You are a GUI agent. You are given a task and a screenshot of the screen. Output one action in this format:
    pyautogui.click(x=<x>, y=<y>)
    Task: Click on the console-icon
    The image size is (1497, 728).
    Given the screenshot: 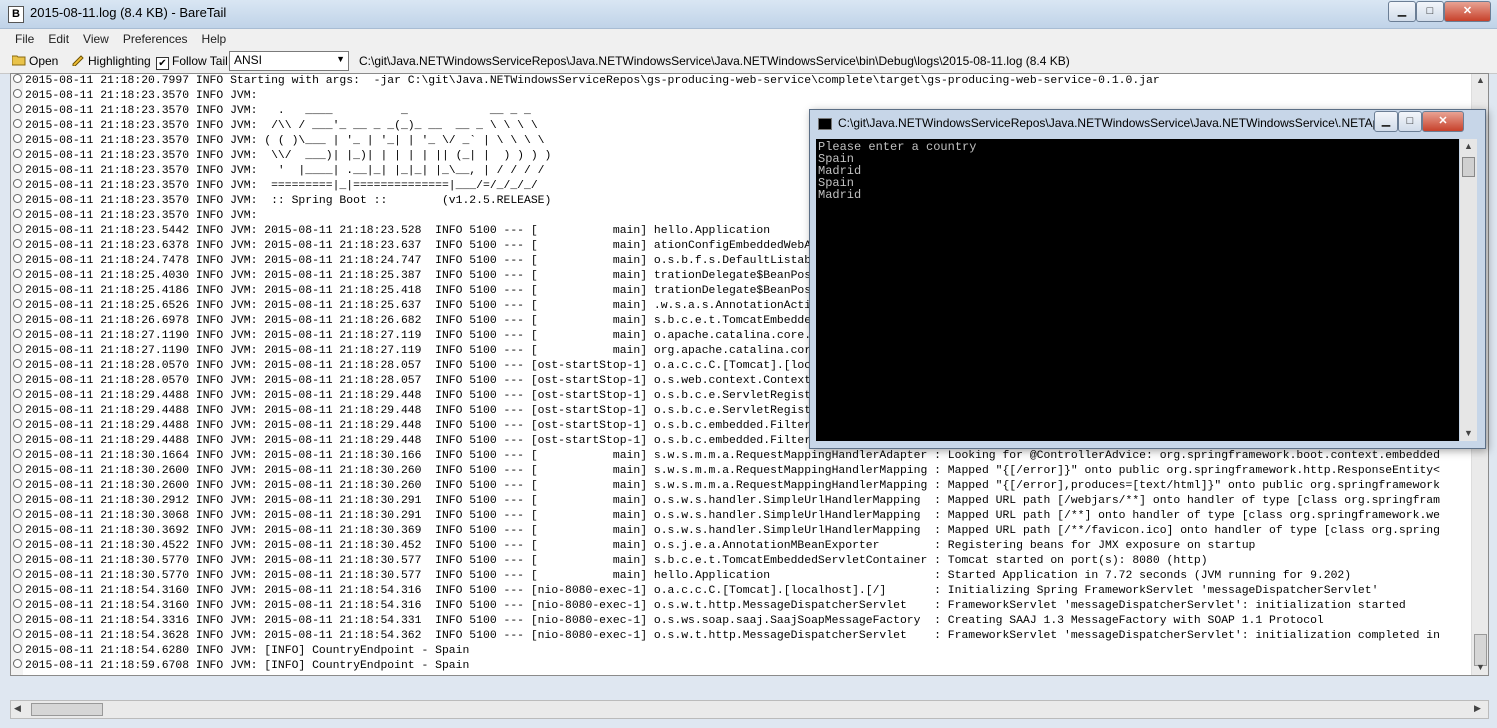 What is the action you would take?
    pyautogui.click(x=825, y=124)
    